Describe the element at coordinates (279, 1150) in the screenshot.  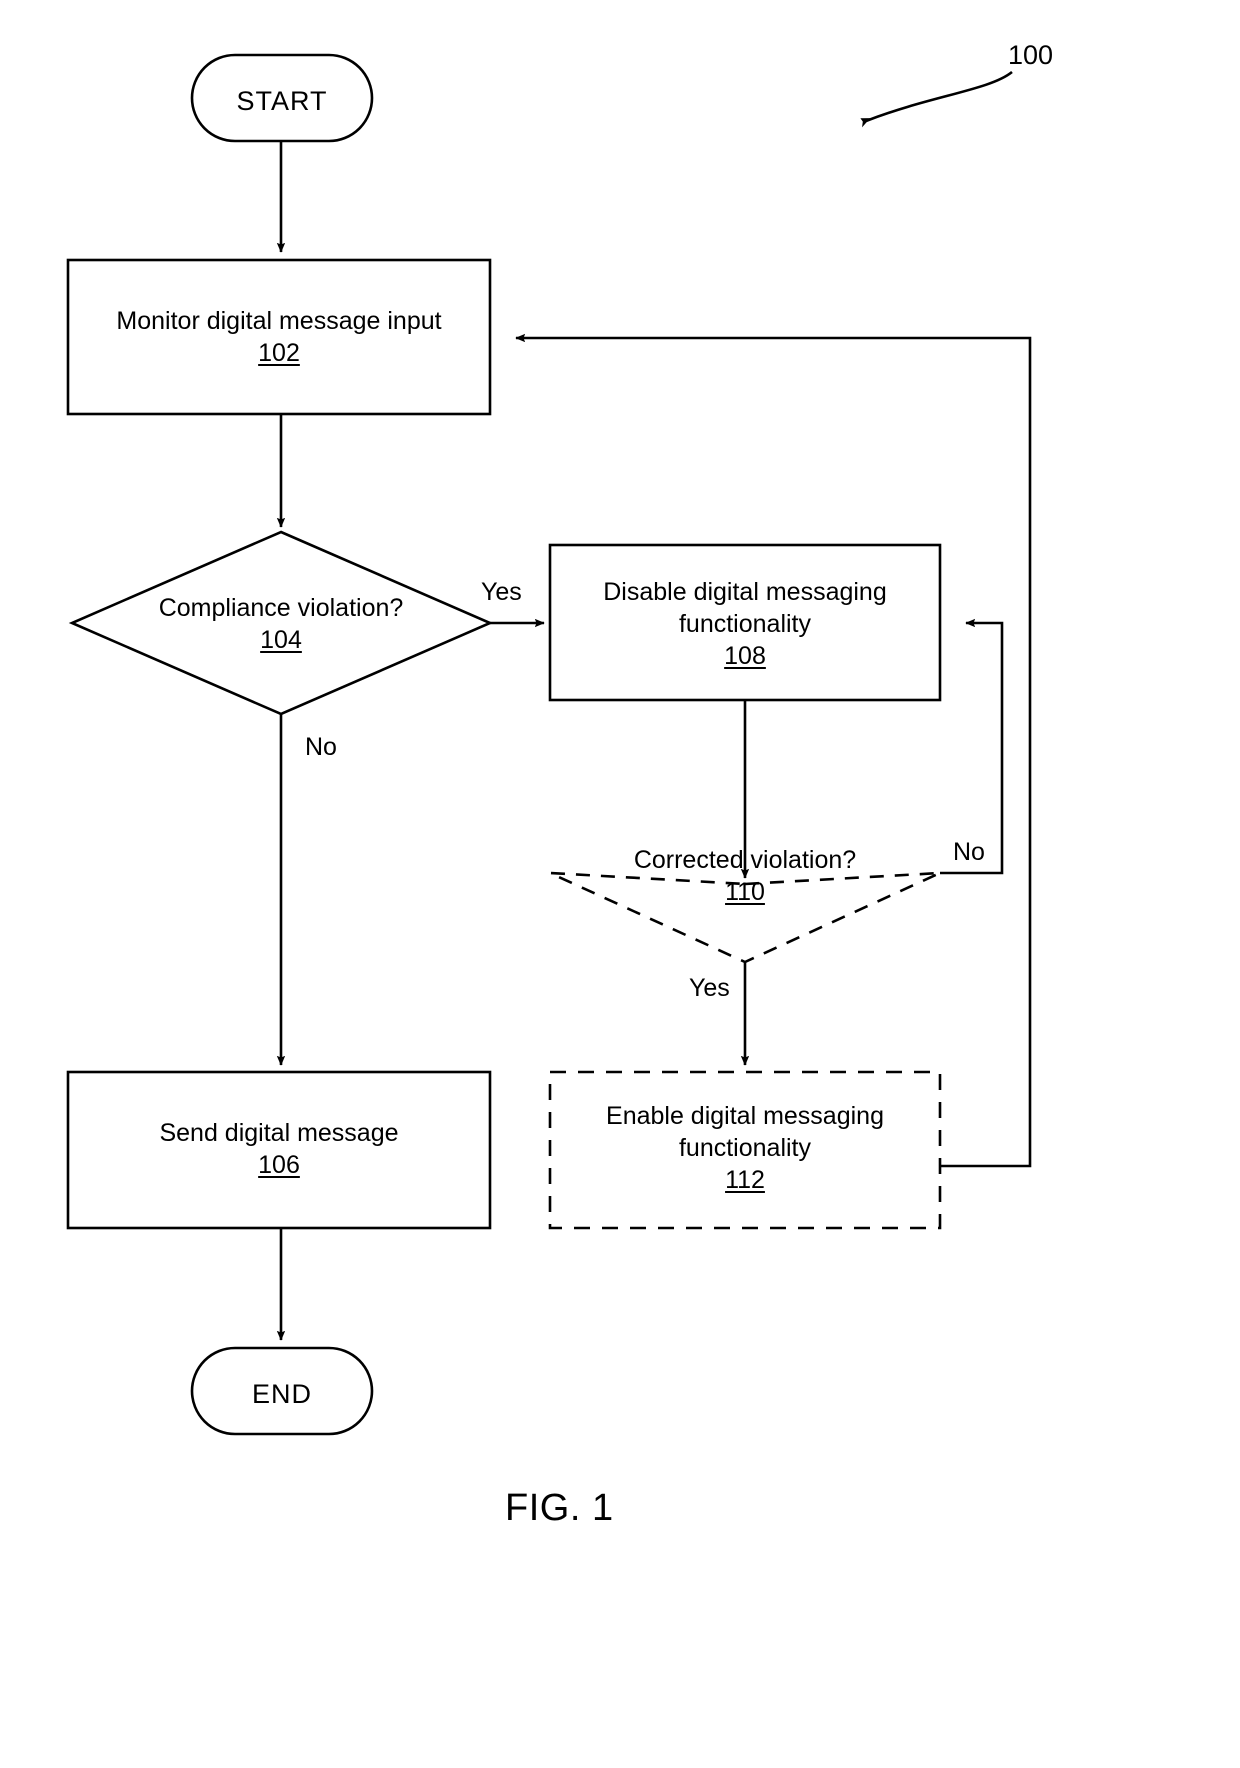
I see `node-send-shape` at that location.